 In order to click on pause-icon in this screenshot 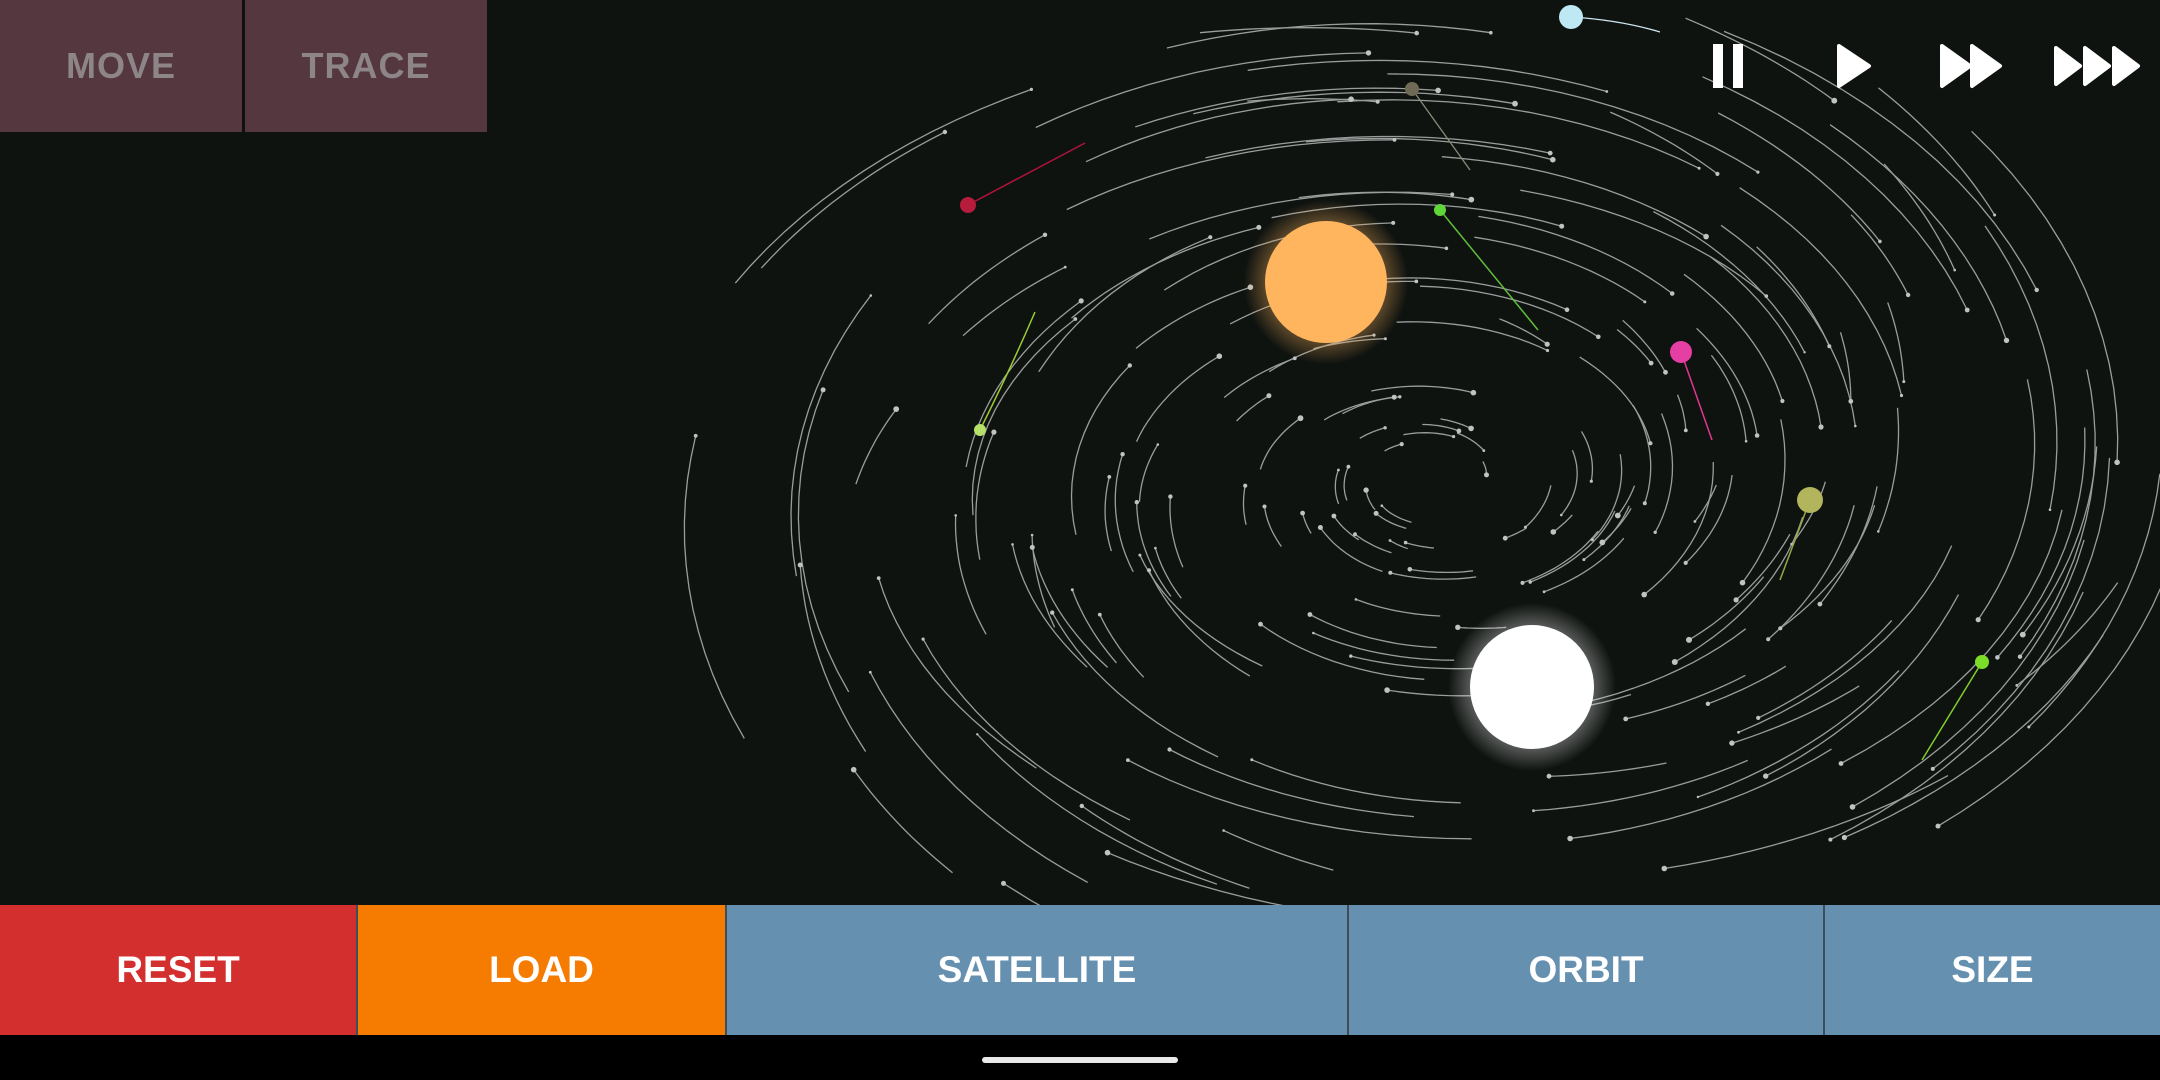, I will do `click(1731, 66)`.